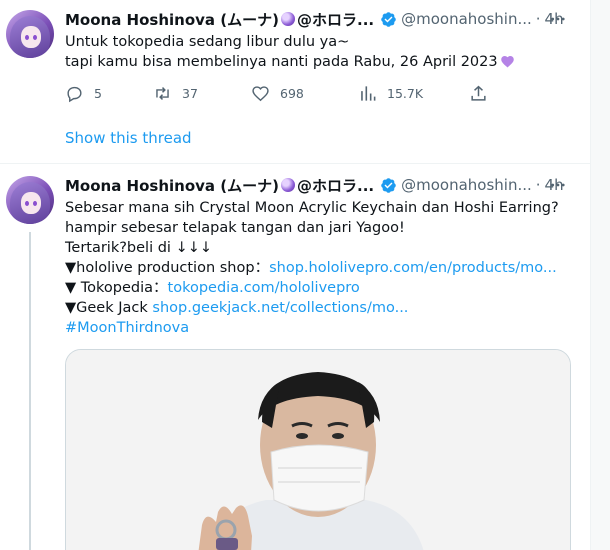 This screenshot has height=550, width=610. Describe the element at coordinates (368, 93) in the screenshot. I see `views-chart-icon` at that location.